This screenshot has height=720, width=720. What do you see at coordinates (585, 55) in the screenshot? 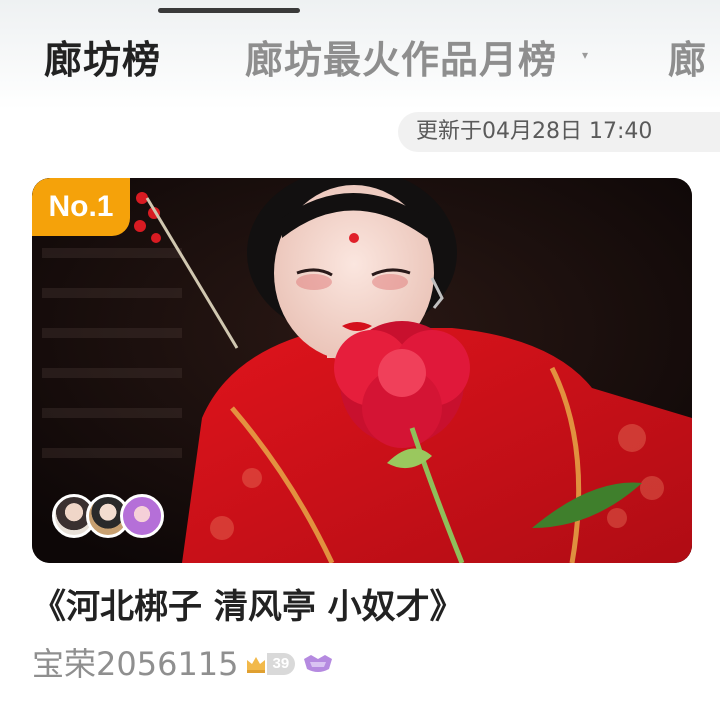
I see `caret-down-icon: ▾` at bounding box center [585, 55].